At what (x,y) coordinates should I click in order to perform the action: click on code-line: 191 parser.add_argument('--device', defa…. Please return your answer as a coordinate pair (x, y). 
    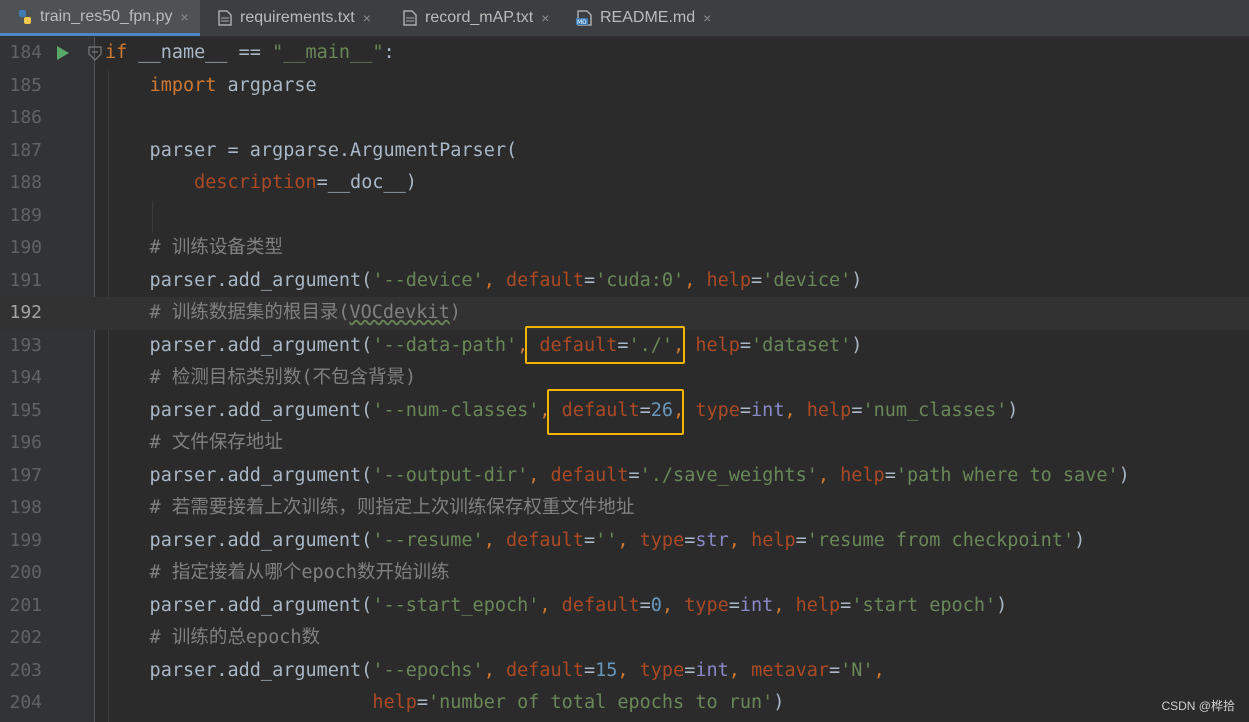
    Looking at the image, I should click on (624, 281).